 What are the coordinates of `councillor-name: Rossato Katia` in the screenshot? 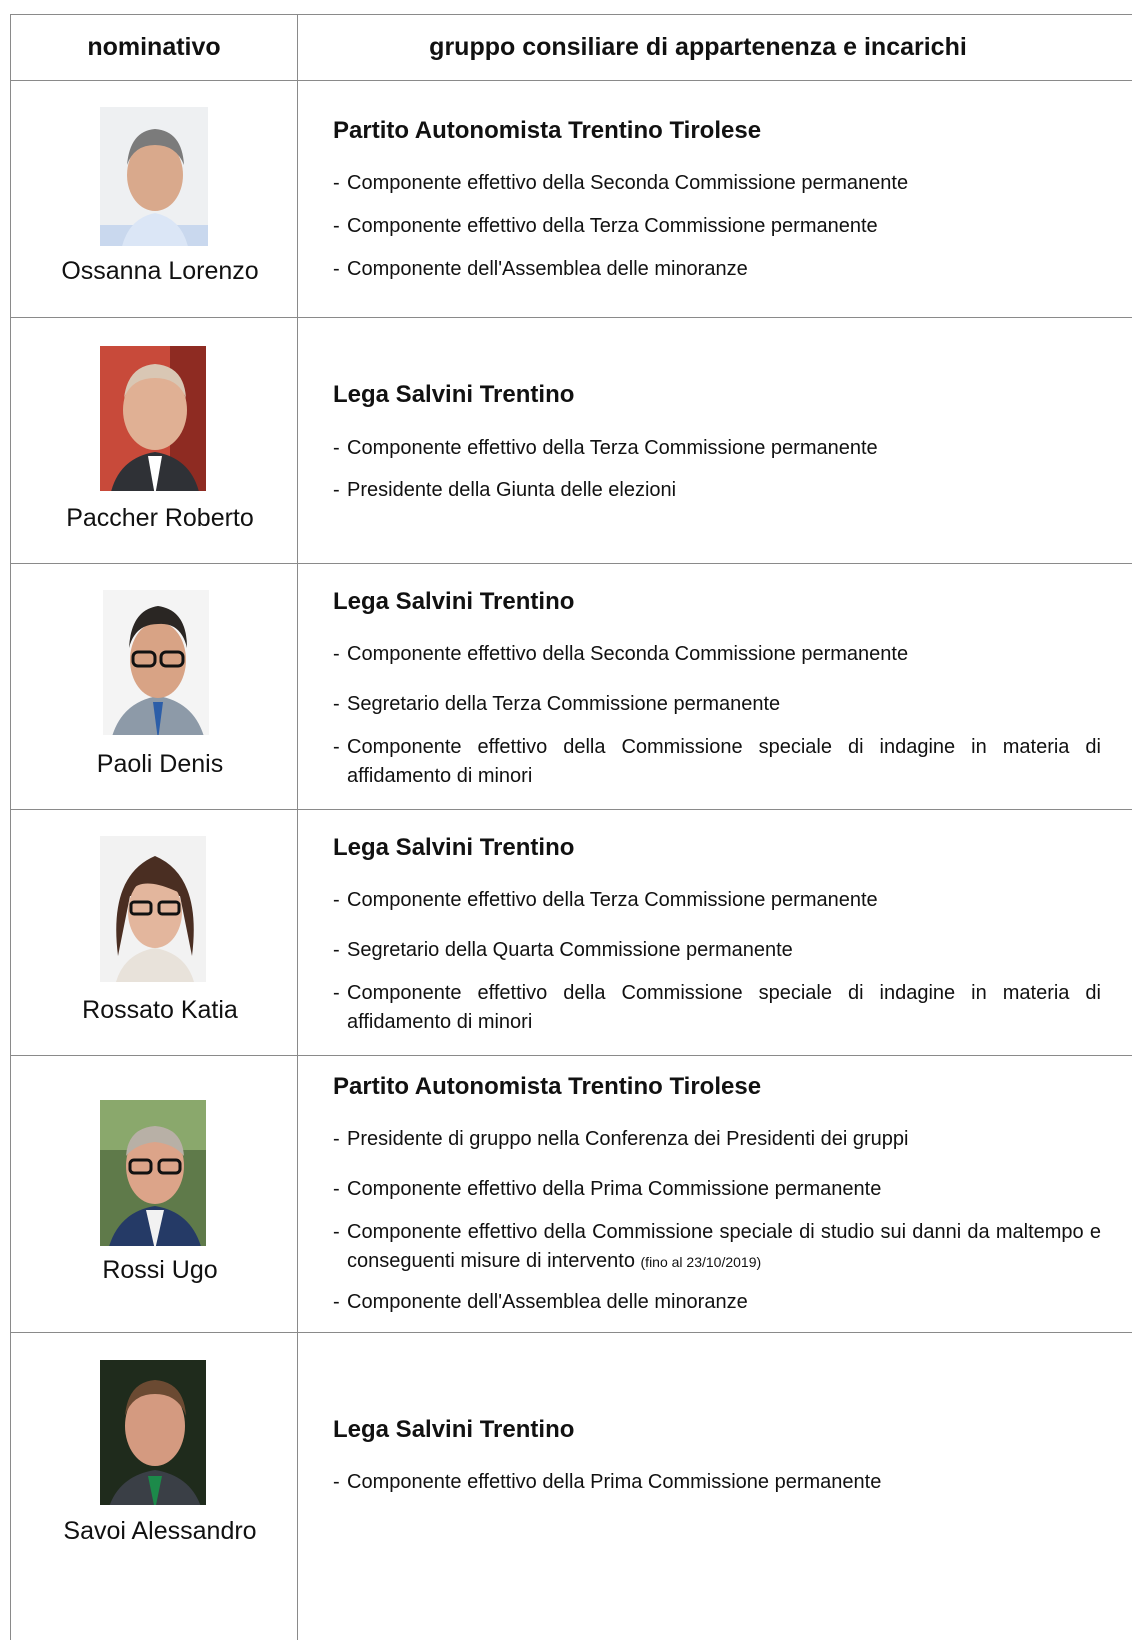 It's located at (160, 1010).